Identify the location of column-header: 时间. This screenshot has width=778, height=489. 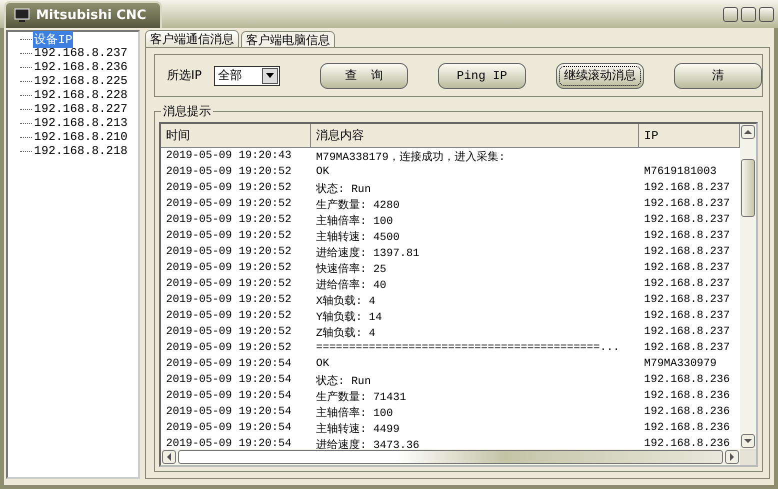
(236, 135).